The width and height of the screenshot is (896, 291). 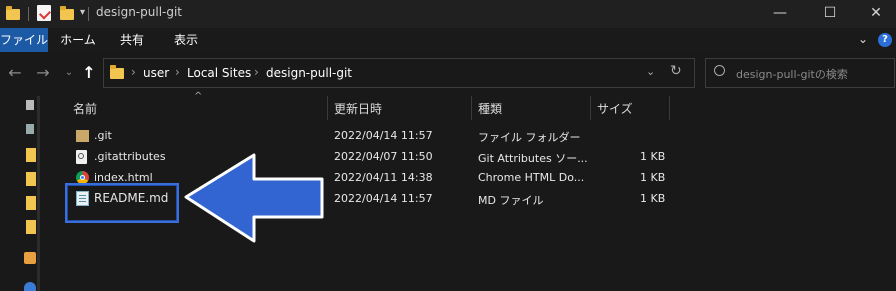 What do you see at coordinates (719, 70) in the screenshot?
I see `search-icon` at bounding box center [719, 70].